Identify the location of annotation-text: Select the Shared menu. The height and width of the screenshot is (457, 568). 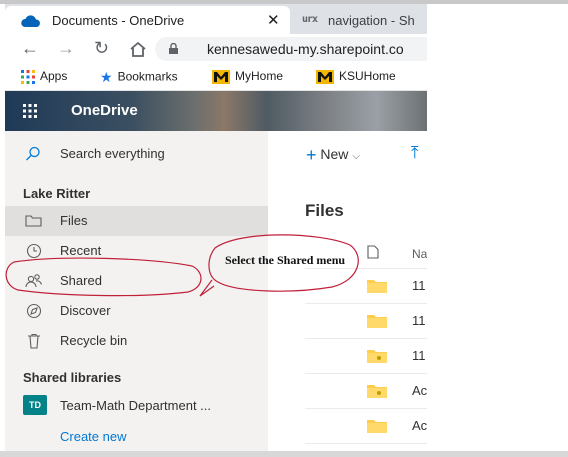
(285, 260).